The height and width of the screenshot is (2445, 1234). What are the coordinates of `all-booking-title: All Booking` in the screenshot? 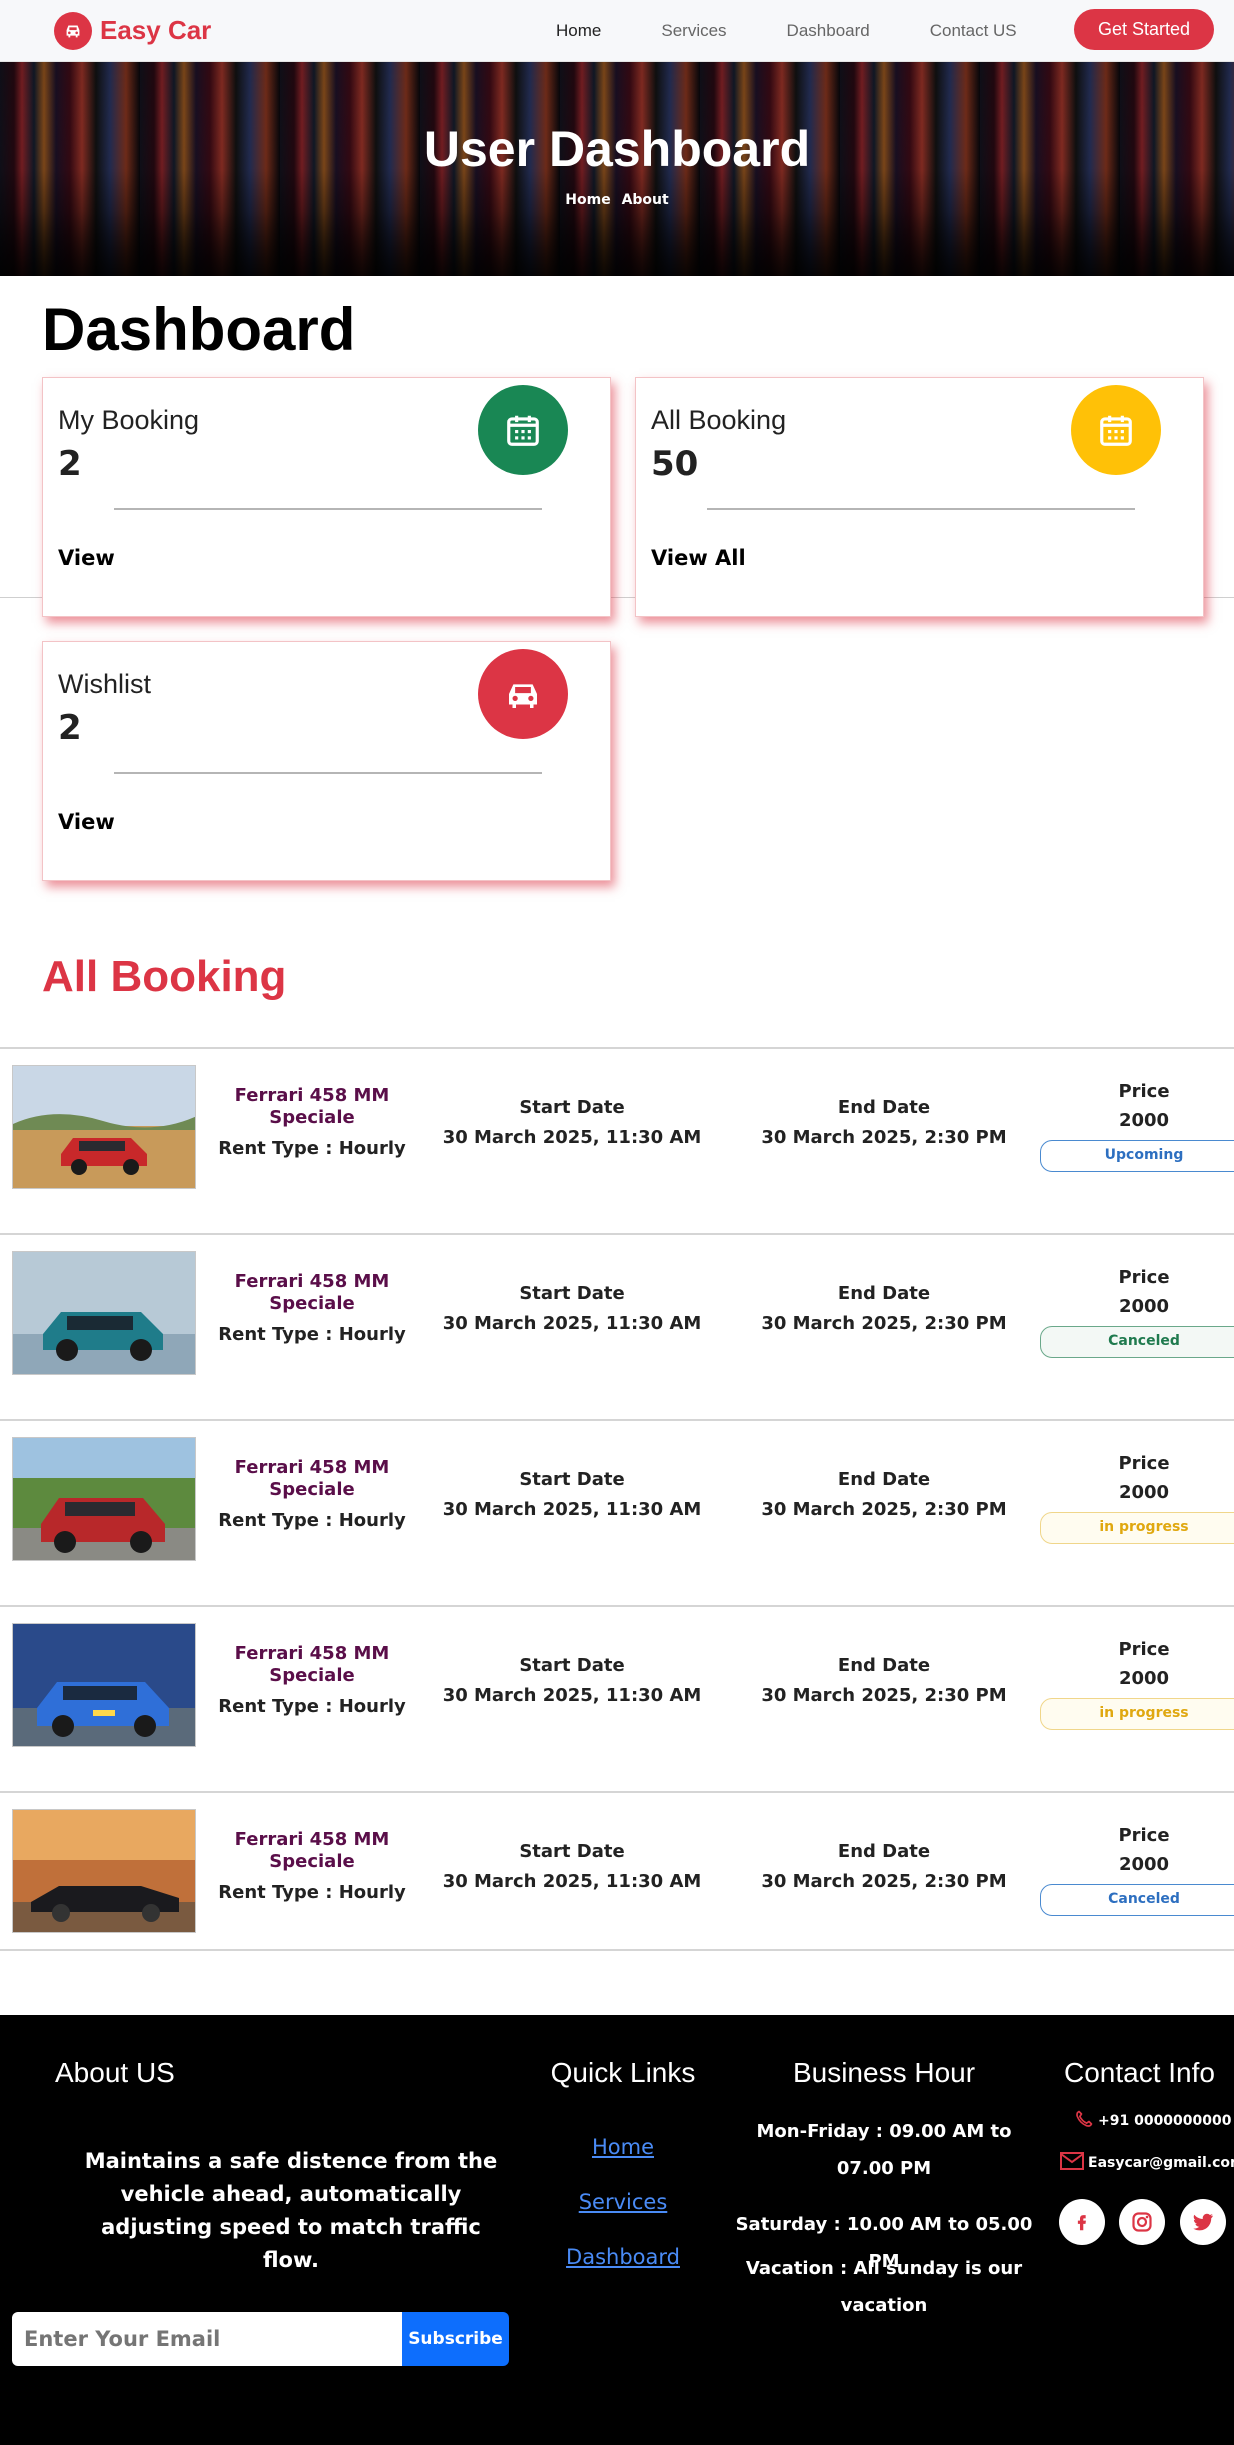 It's located at (164, 976).